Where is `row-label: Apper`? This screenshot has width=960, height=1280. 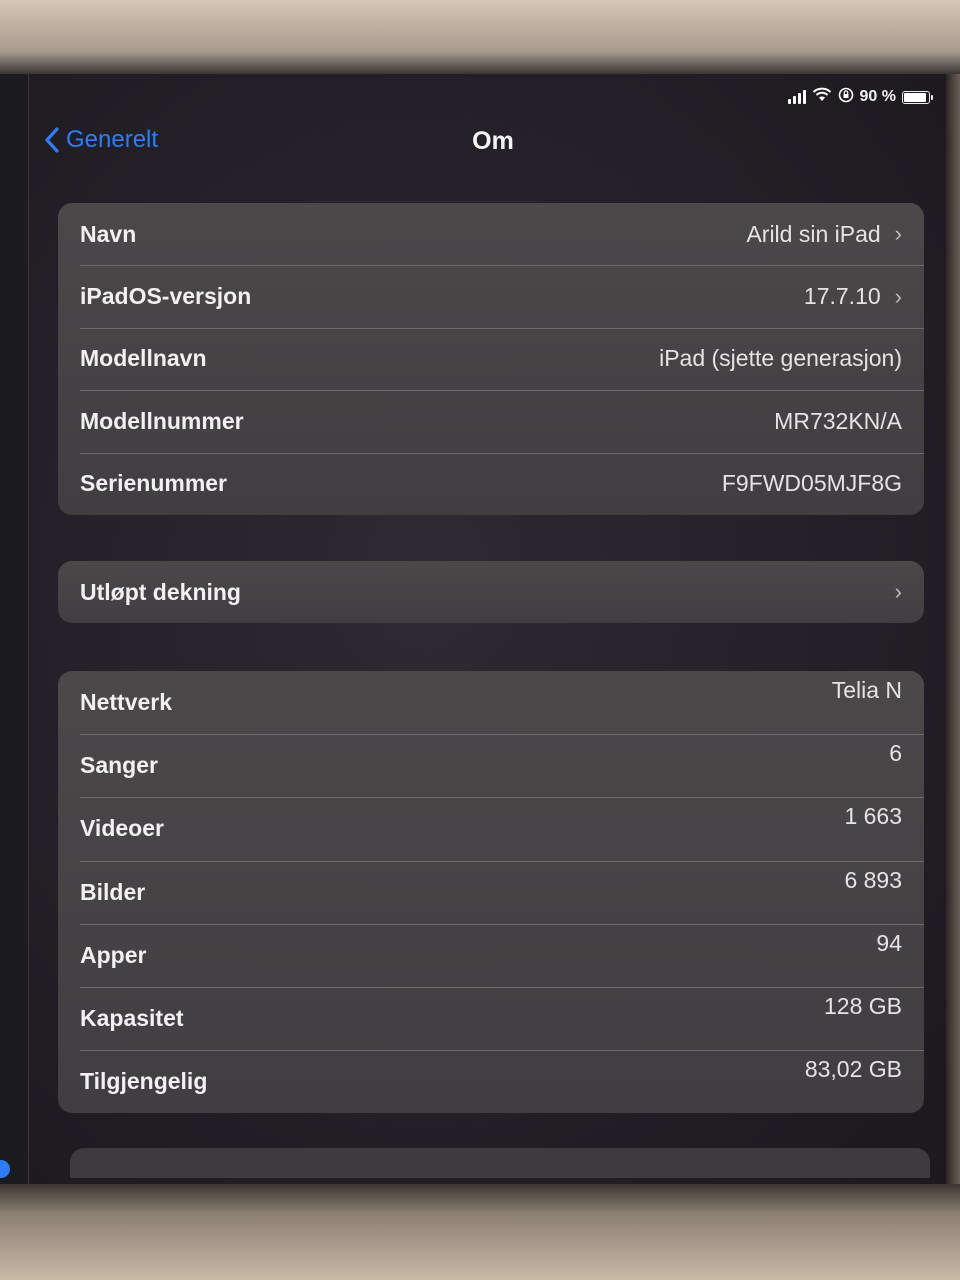 row-label: Apper is located at coordinates (113, 954).